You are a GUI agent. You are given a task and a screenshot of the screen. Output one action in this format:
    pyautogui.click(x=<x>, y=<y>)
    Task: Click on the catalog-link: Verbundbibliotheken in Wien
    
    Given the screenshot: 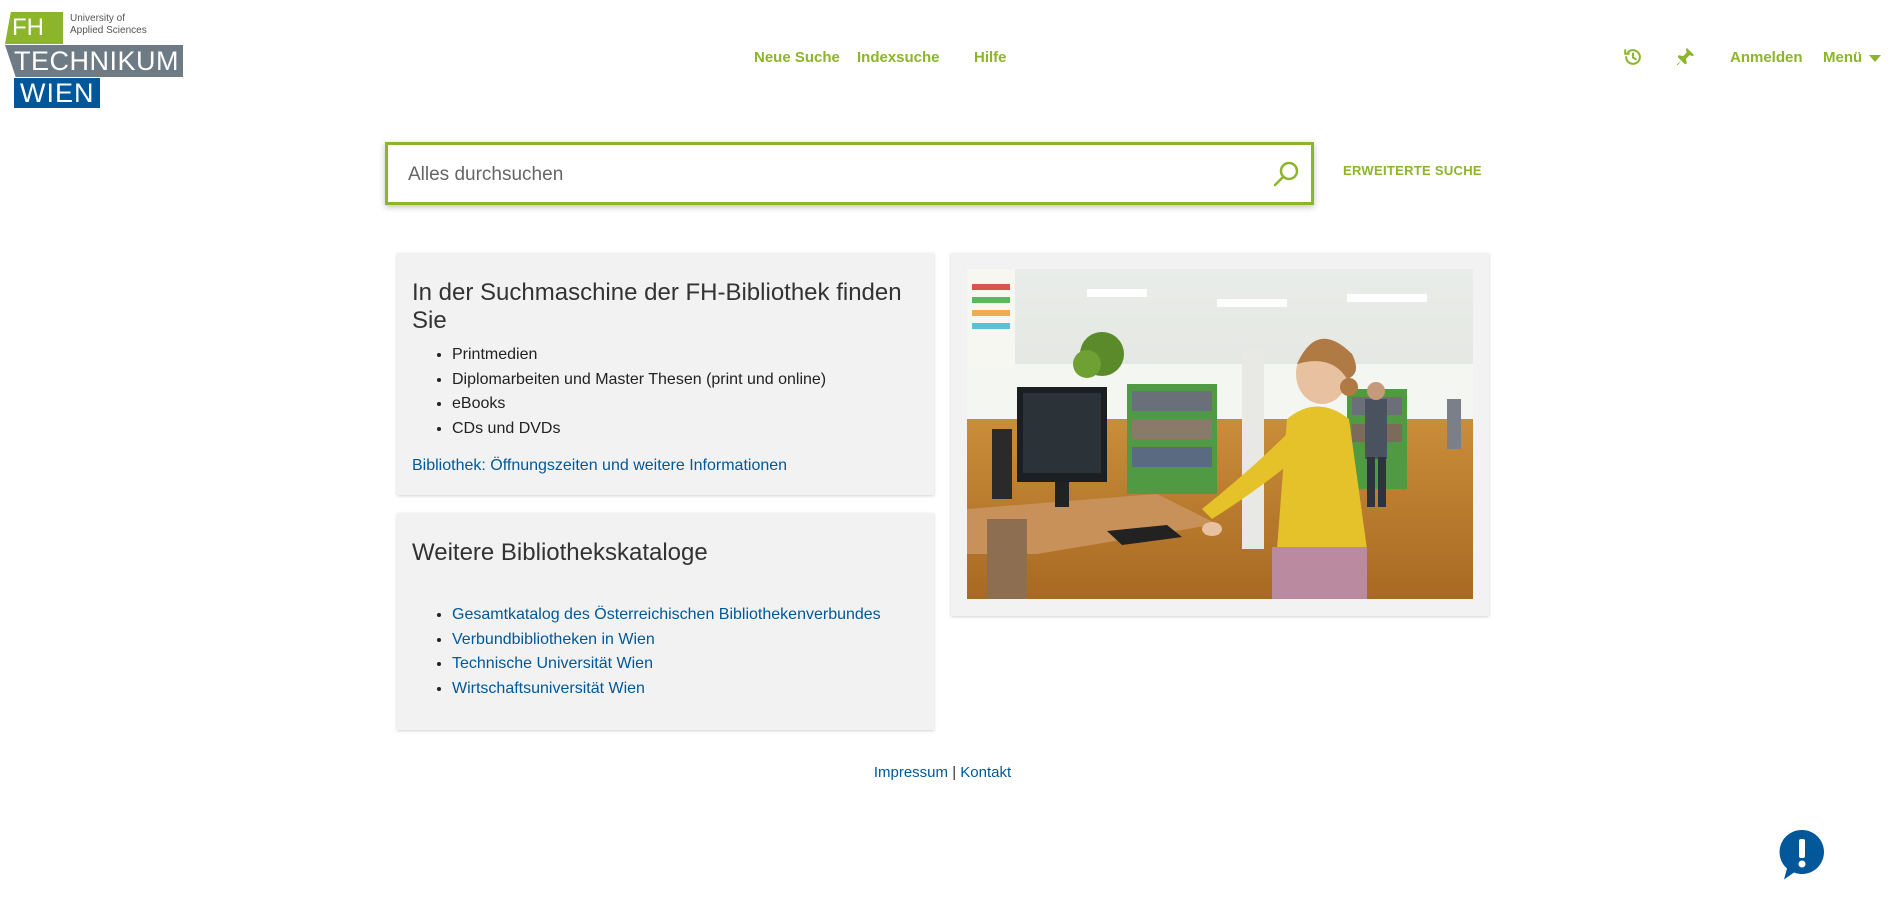 What is the action you would take?
    pyautogui.click(x=553, y=639)
    